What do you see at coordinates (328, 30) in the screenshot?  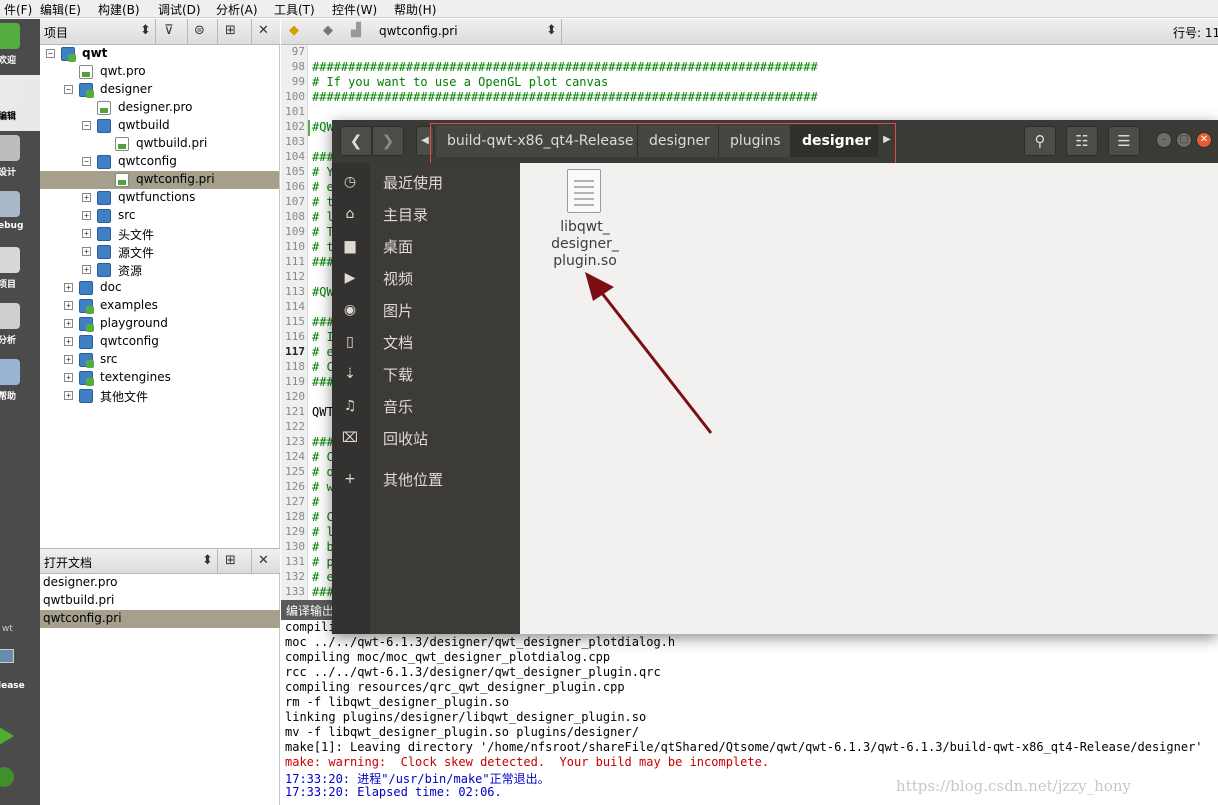 I see `forward-arrow-icon: ◆` at bounding box center [328, 30].